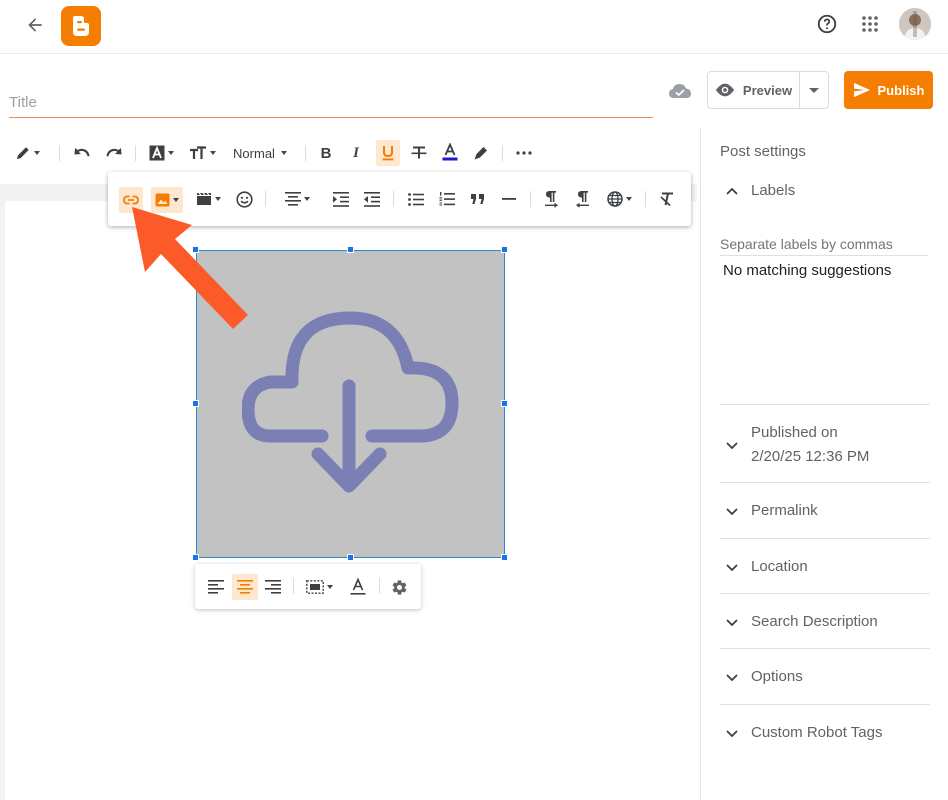 Image resolution: width=948 pixels, height=800 pixels. I want to click on resize-handle-top-middle, so click(350, 249).